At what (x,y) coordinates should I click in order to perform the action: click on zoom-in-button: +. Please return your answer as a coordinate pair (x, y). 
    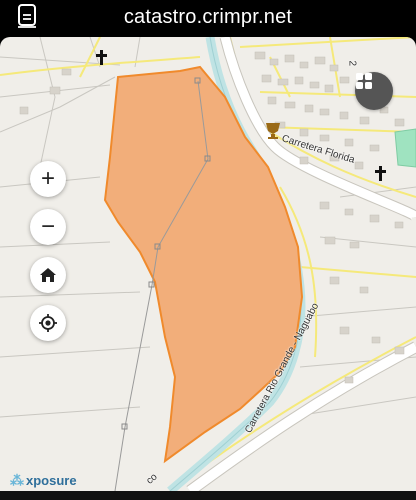
    Looking at the image, I should click on (48, 179).